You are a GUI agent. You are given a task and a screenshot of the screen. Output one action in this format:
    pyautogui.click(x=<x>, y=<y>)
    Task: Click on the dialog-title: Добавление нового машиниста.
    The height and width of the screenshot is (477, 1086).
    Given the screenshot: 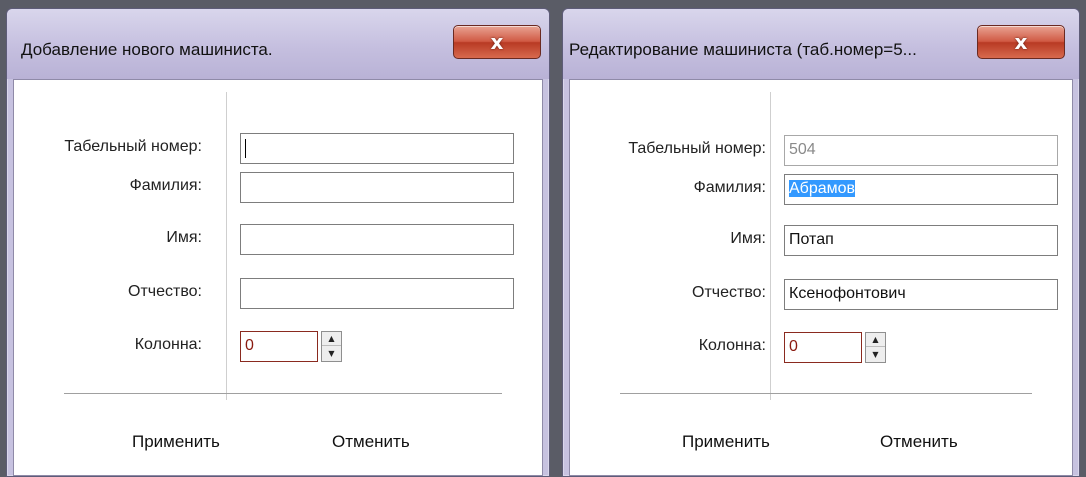 What is the action you would take?
    pyautogui.click(x=147, y=49)
    